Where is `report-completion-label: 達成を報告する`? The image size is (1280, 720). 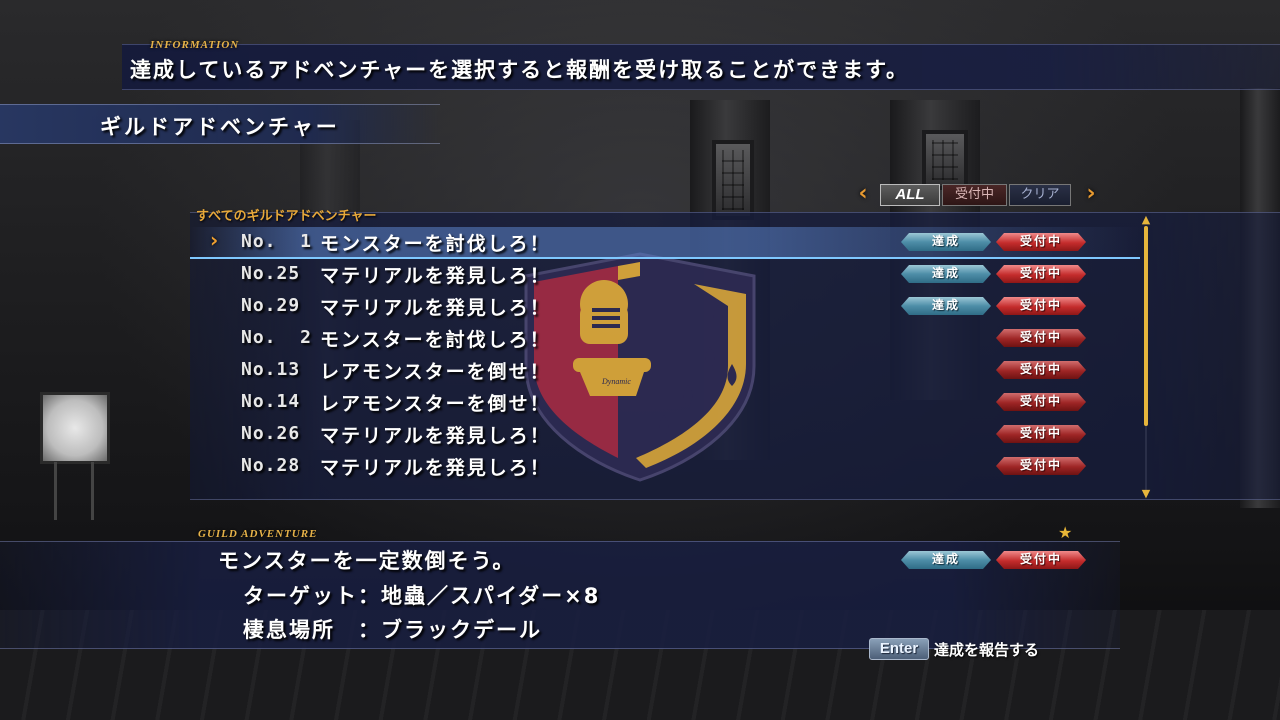
report-completion-label: 達成を報告する is located at coordinates (987, 650).